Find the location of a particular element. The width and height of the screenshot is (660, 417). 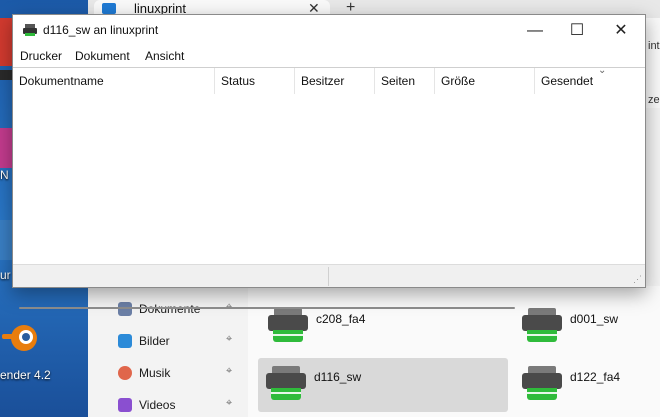

printer-tile-d122-fa4: d122_fa4 is located at coordinates (584, 385).